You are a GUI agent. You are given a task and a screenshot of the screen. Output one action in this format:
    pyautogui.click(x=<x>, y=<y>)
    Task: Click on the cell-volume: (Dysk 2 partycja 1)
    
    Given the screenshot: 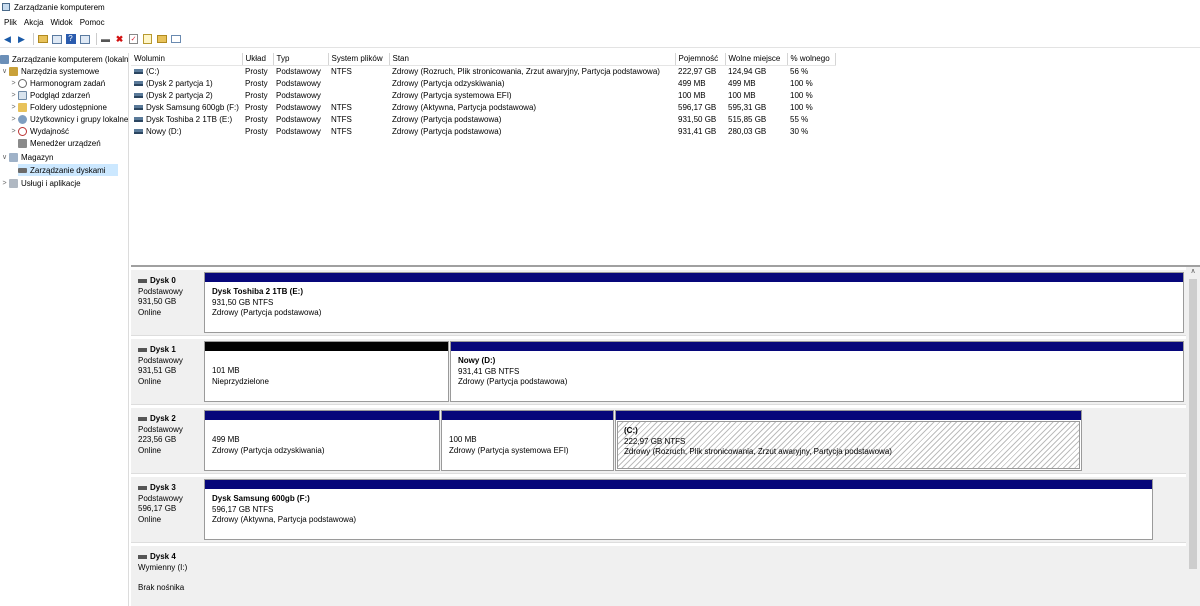 What is the action you would take?
    pyautogui.click(x=186, y=83)
    